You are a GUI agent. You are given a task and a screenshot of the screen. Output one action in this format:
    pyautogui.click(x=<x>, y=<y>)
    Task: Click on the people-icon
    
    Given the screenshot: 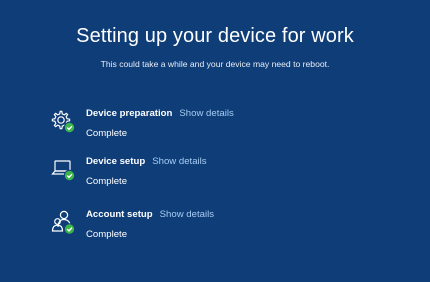 What is the action you would take?
    pyautogui.click(x=63, y=222)
    